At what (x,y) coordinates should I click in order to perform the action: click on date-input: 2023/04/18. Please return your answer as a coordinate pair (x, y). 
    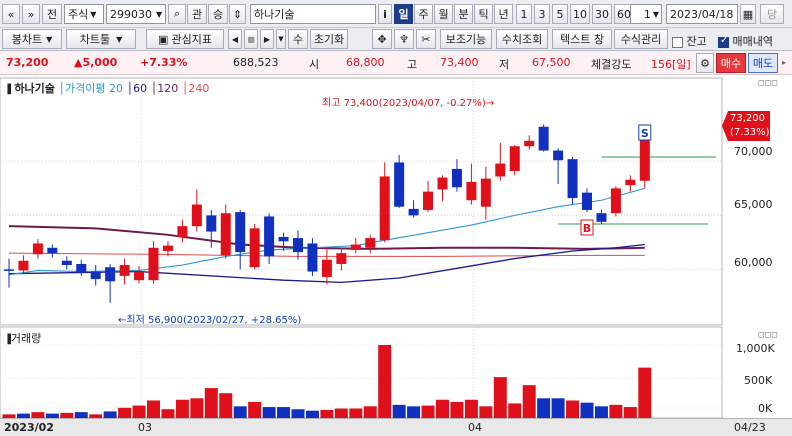
    Looking at the image, I should click on (702, 14).